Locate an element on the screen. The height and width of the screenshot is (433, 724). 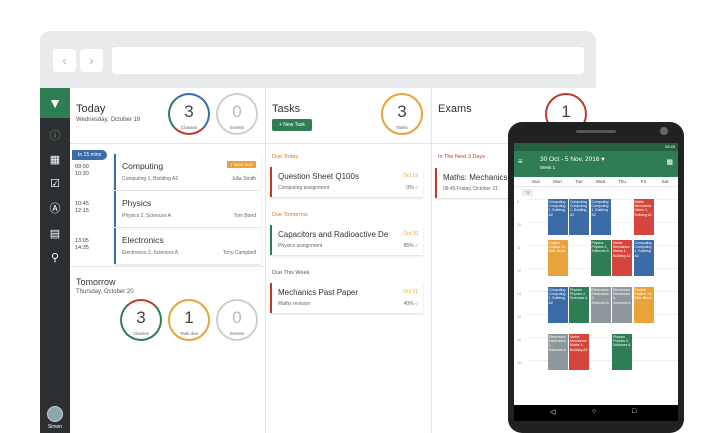
week-label: Week 1 is located at coordinates (548, 167).